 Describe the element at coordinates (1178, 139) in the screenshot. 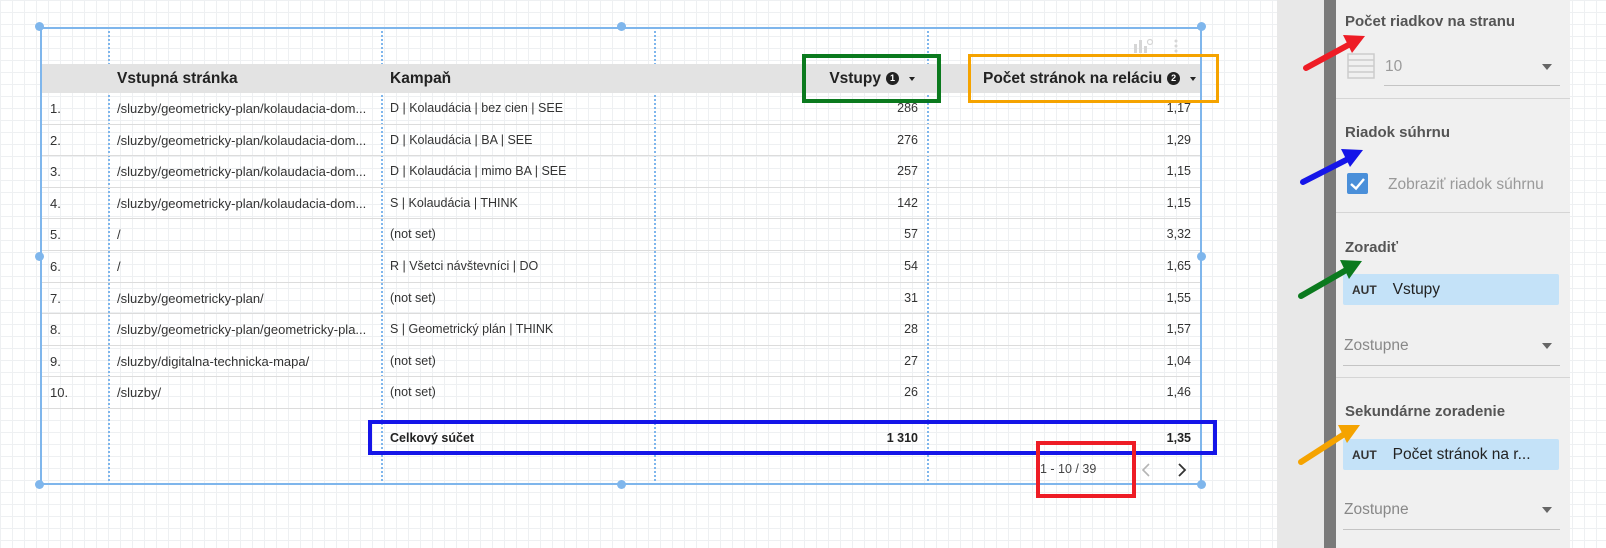

I see `pps-cell: 1,29` at that location.